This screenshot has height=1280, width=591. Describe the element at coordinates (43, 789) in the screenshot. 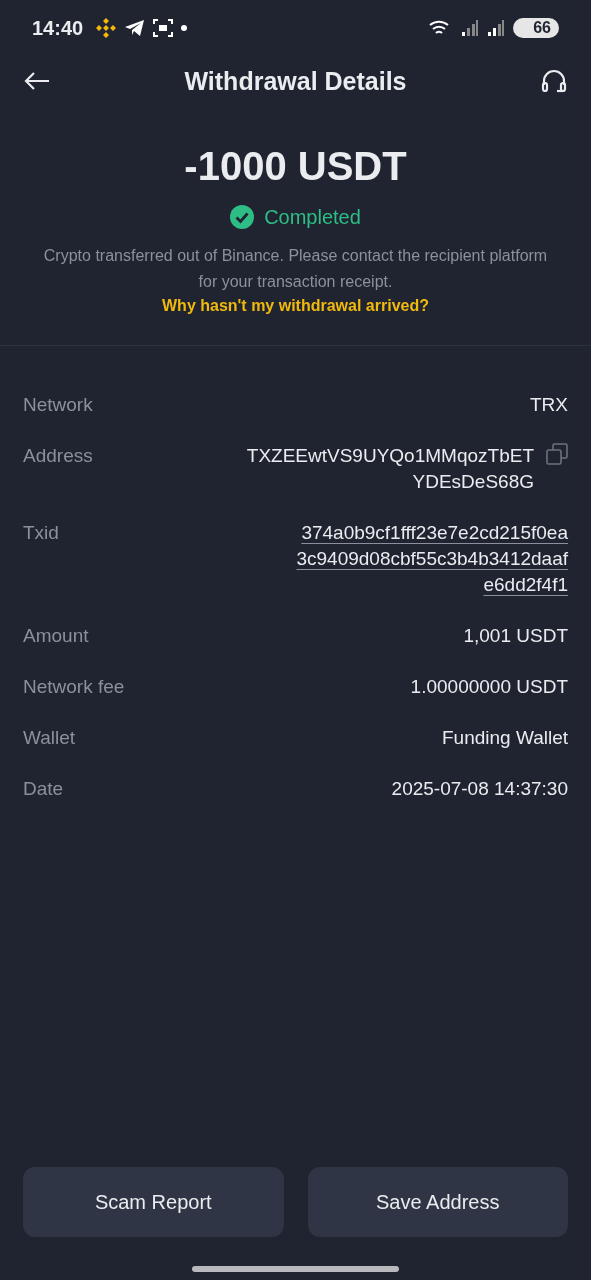

I see `detail-label: Date` at that location.